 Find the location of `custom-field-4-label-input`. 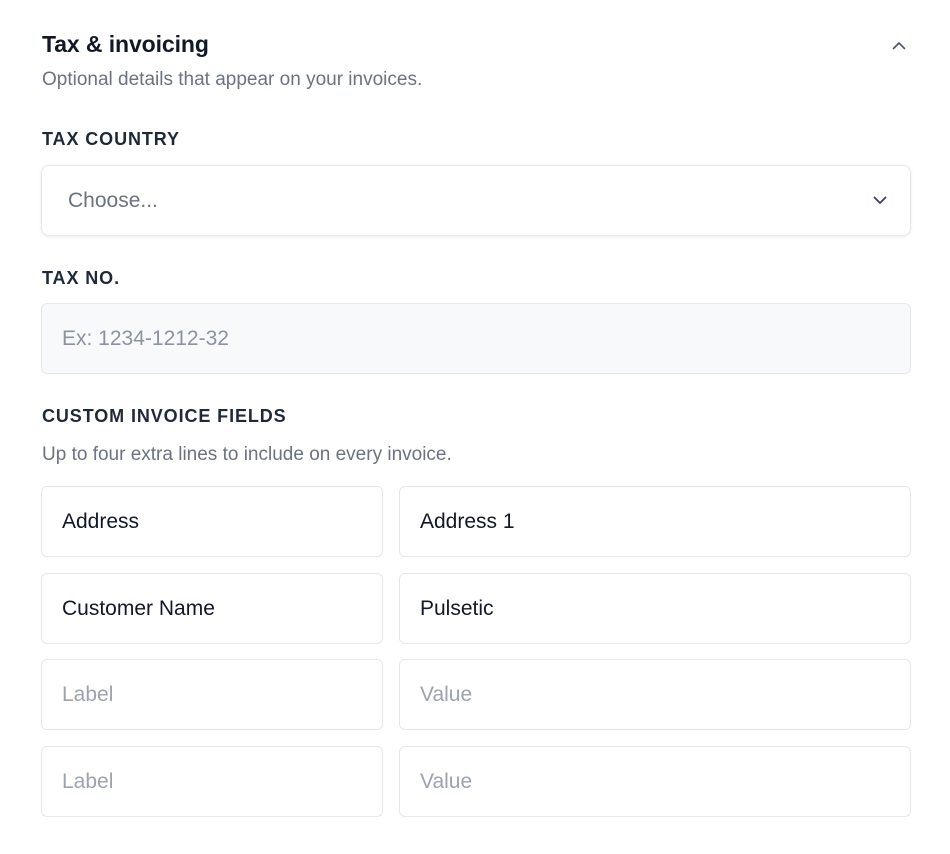

custom-field-4-label-input is located at coordinates (212, 781).